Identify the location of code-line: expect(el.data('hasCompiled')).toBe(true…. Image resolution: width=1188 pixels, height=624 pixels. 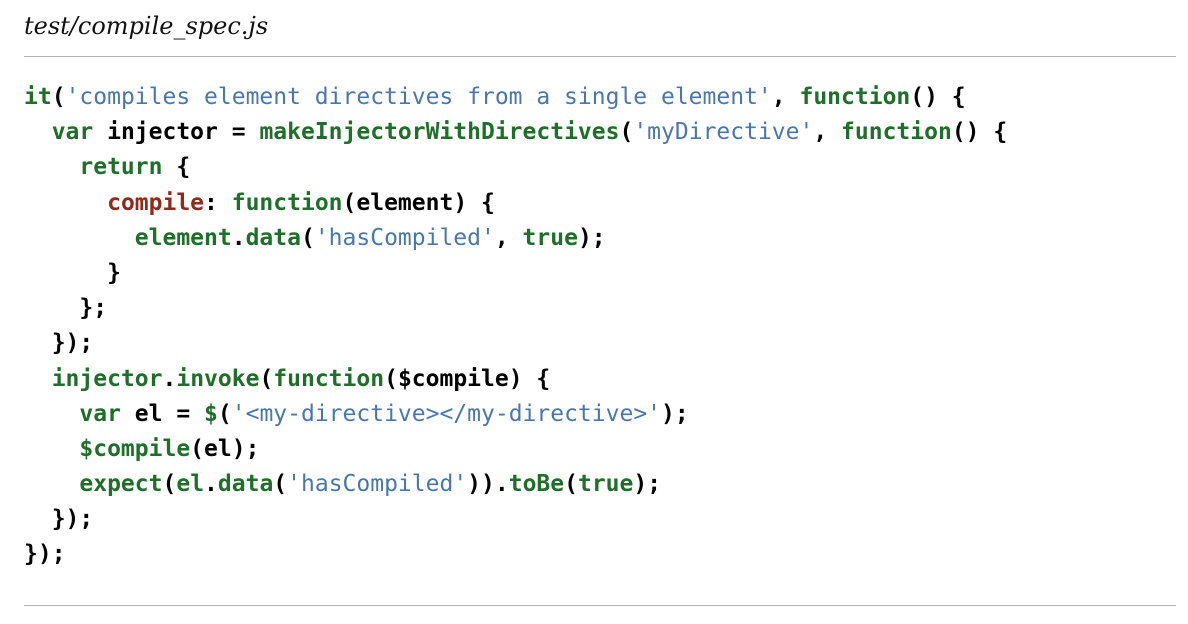
(515, 484).